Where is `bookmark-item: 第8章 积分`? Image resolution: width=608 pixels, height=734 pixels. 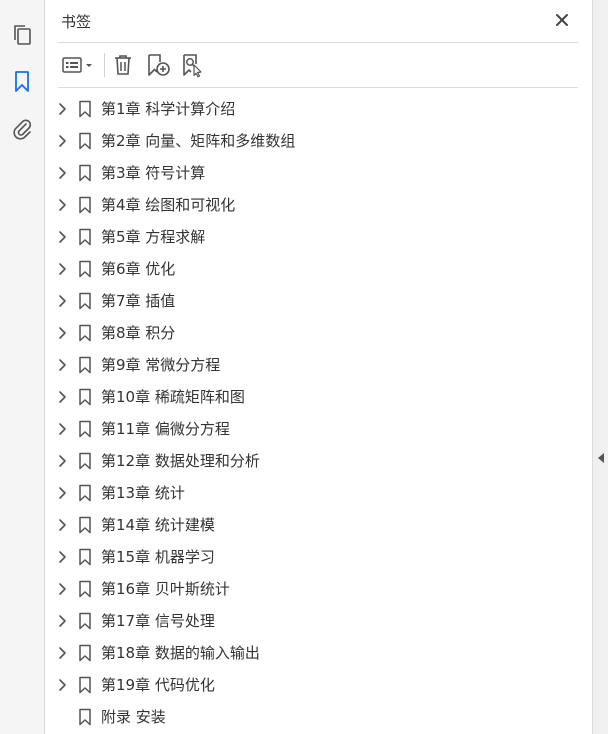 bookmark-item: 第8章 积分 is located at coordinates (319, 333).